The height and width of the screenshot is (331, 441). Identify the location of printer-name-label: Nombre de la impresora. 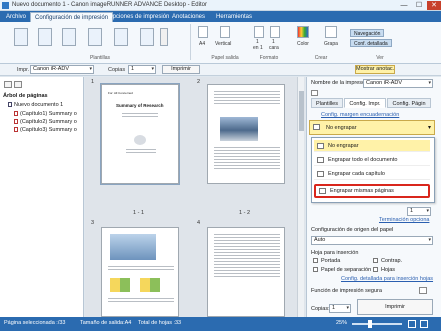
(340, 83).